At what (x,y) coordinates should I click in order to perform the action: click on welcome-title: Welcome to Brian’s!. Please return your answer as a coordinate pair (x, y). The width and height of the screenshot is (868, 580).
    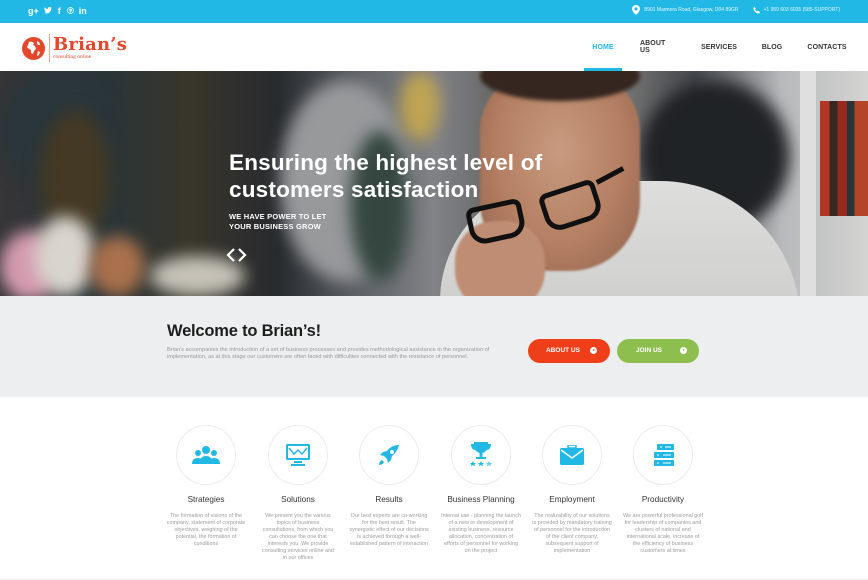
    Looking at the image, I should click on (244, 331).